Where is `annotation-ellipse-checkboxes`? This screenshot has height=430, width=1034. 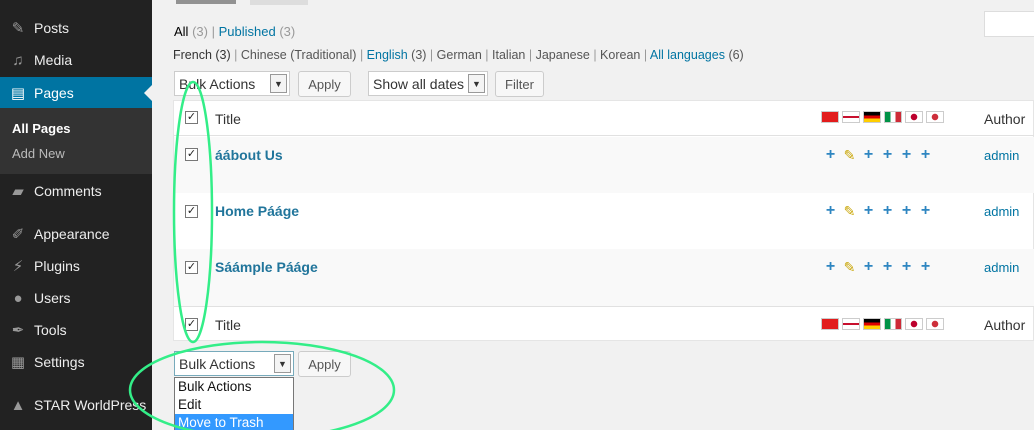
annotation-ellipse-checkboxes is located at coordinates (193, 212).